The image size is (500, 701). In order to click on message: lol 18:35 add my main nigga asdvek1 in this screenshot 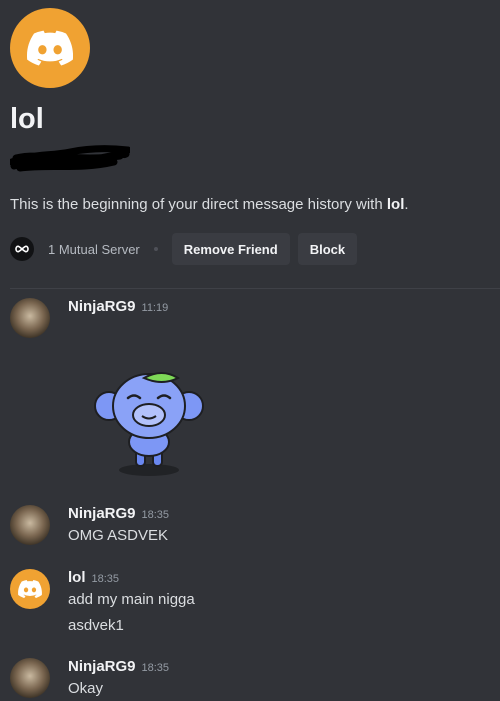, I will do `click(250, 604)`.